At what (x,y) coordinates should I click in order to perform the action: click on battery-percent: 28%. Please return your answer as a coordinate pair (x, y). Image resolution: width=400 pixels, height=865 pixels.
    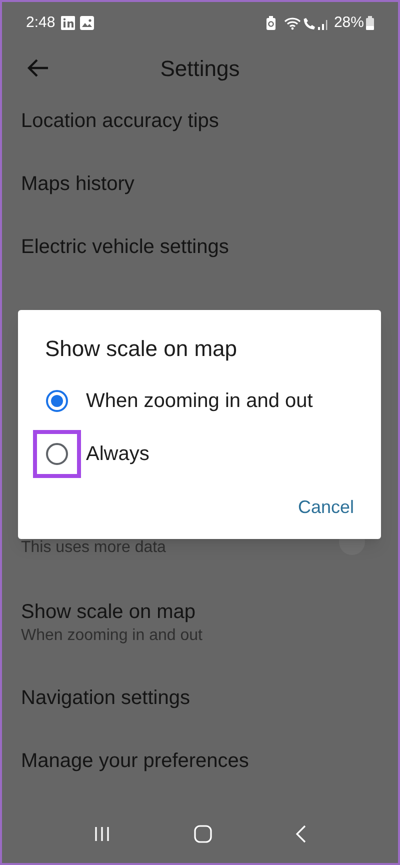
    Looking at the image, I should click on (349, 22).